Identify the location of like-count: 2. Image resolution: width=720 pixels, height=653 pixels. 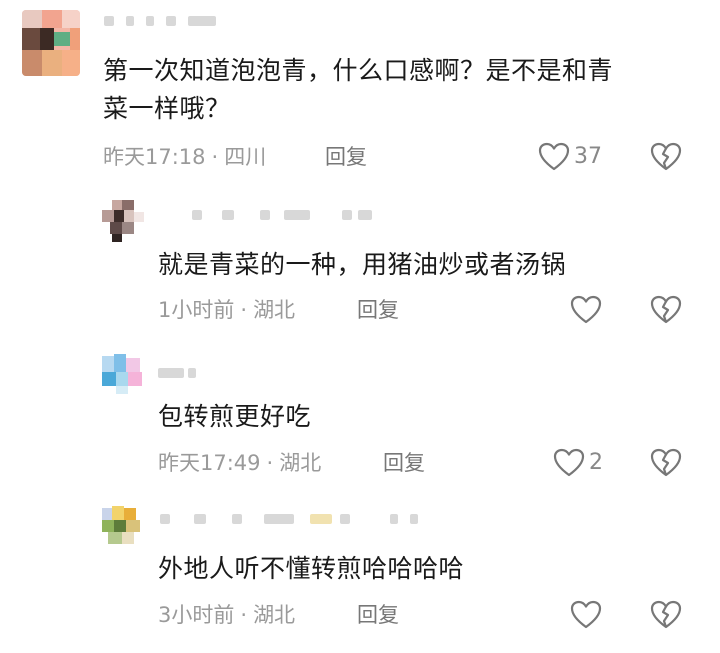
(596, 462).